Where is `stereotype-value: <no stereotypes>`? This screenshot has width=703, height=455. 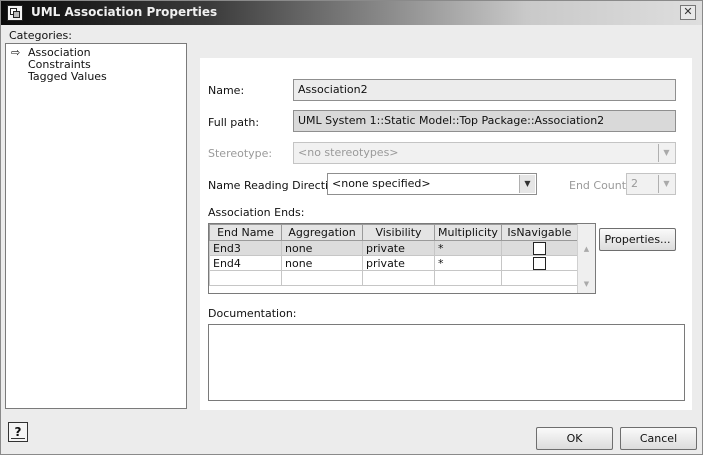
stereotype-value: <no stereotypes> is located at coordinates (348, 152).